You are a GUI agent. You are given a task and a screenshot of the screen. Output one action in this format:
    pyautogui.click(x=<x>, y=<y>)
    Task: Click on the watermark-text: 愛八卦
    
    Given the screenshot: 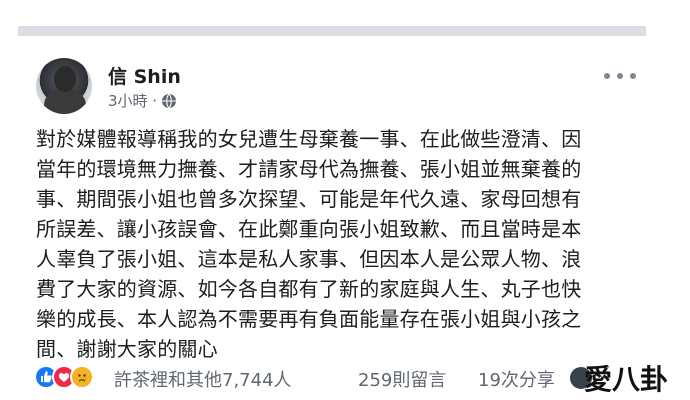 What is the action you would take?
    pyautogui.click(x=626, y=379)
    